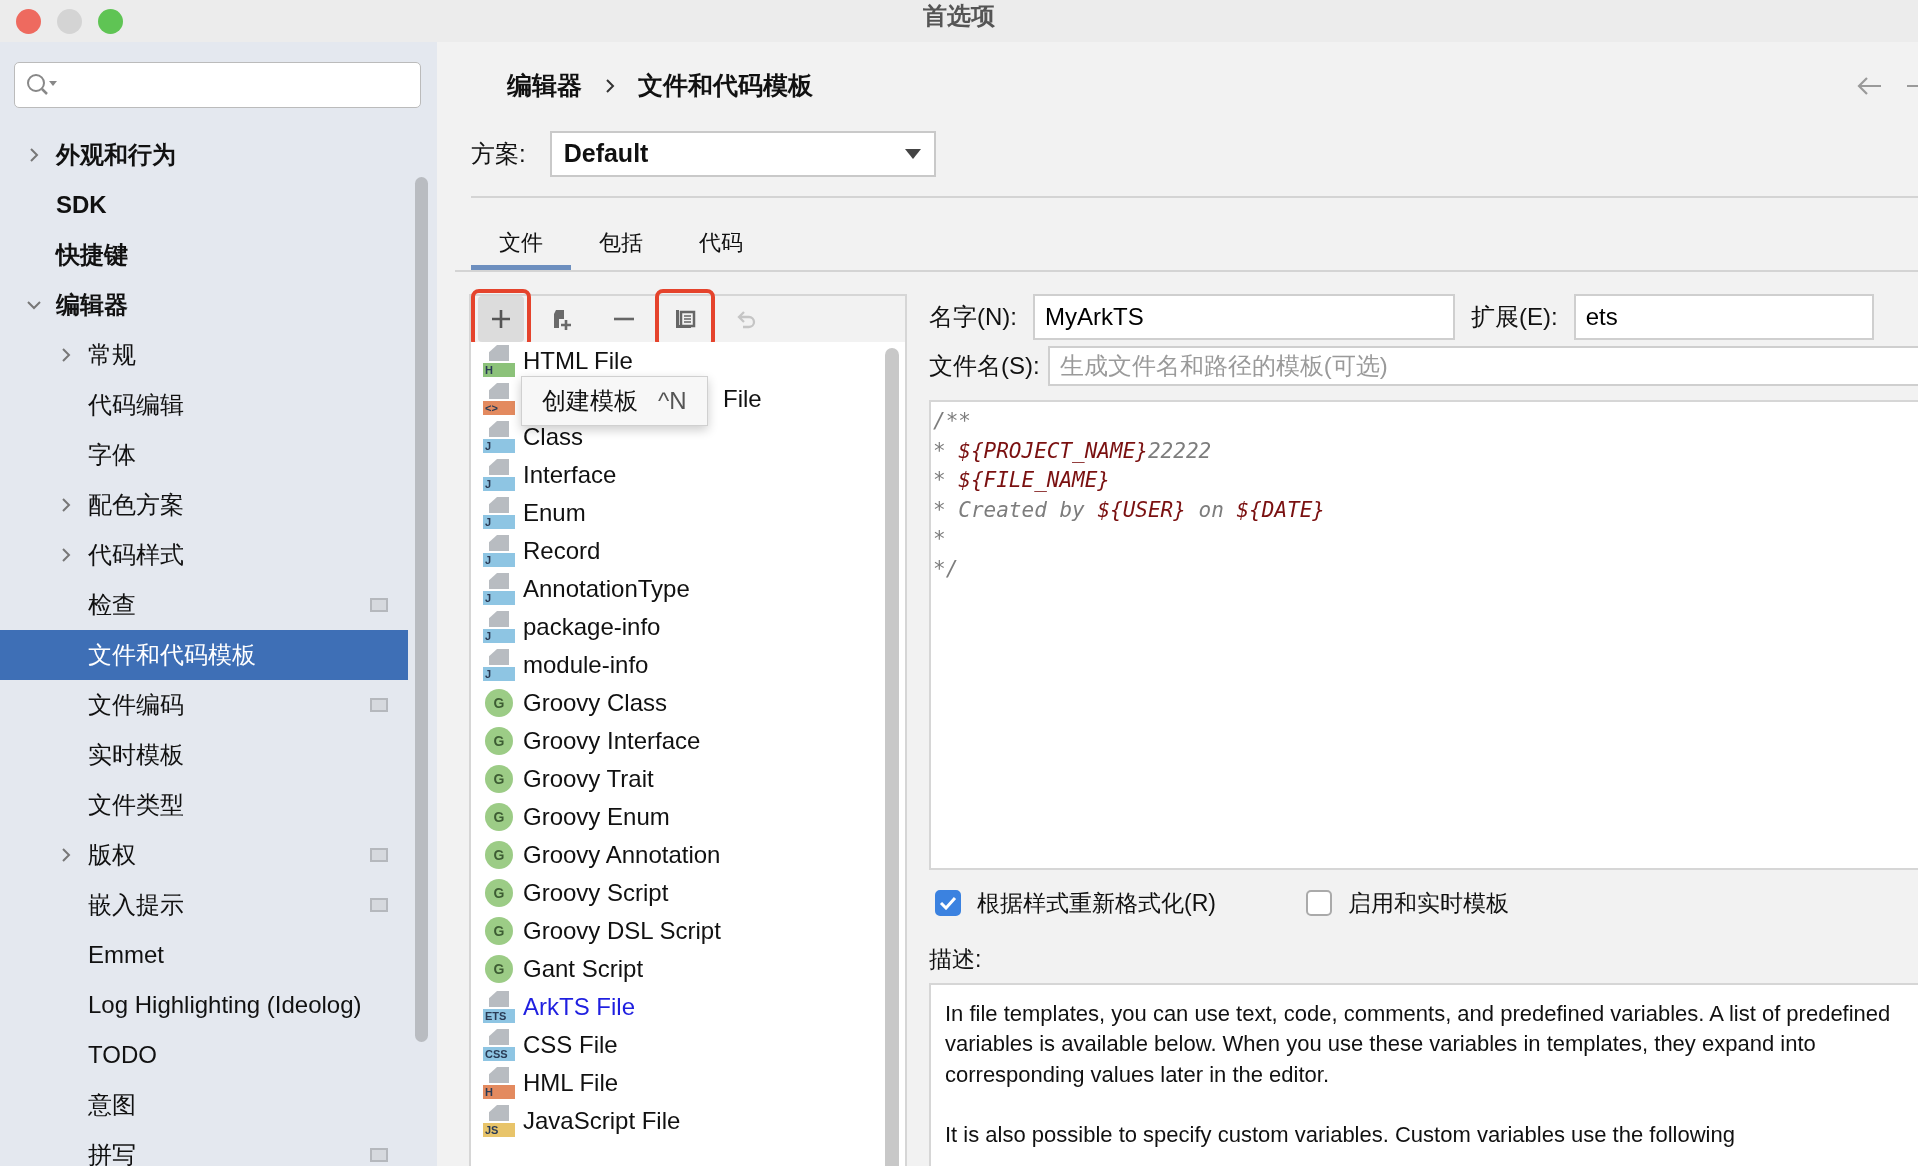 Image resolution: width=1918 pixels, height=1166 pixels. I want to click on breadcrumb-item: 文件和代码模板, so click(725, 86).